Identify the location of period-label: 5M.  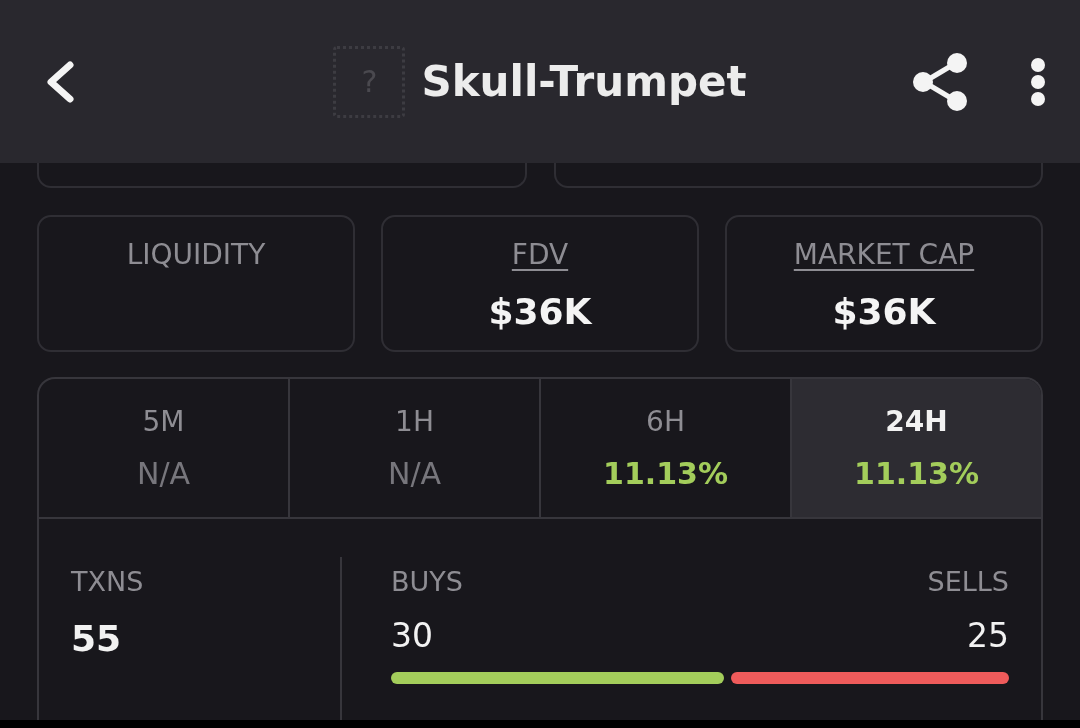
(163, 422).